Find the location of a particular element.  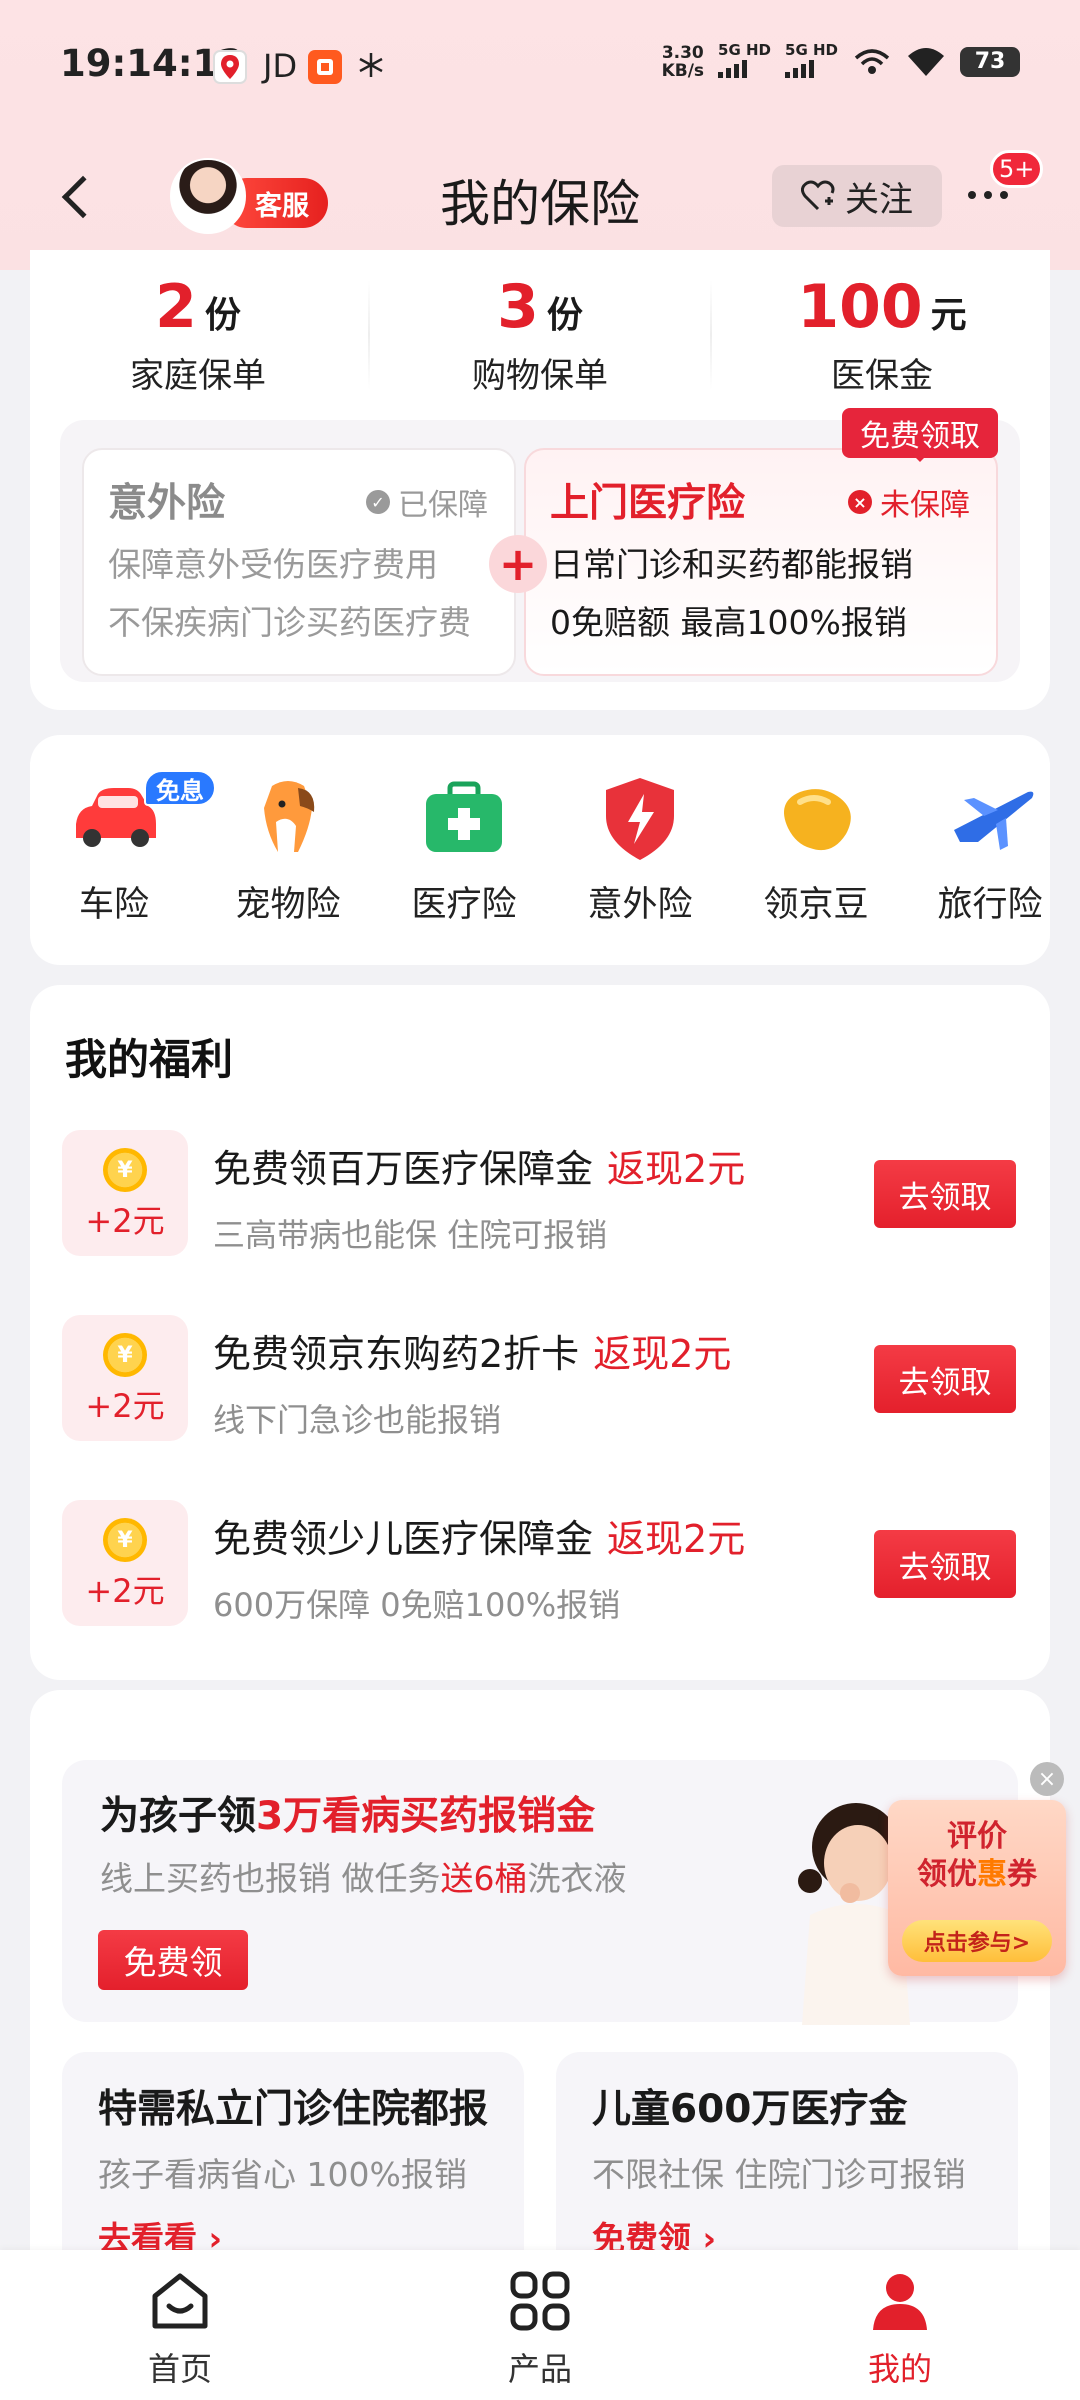

hotspot-icon is located at coordinates (872, 61).